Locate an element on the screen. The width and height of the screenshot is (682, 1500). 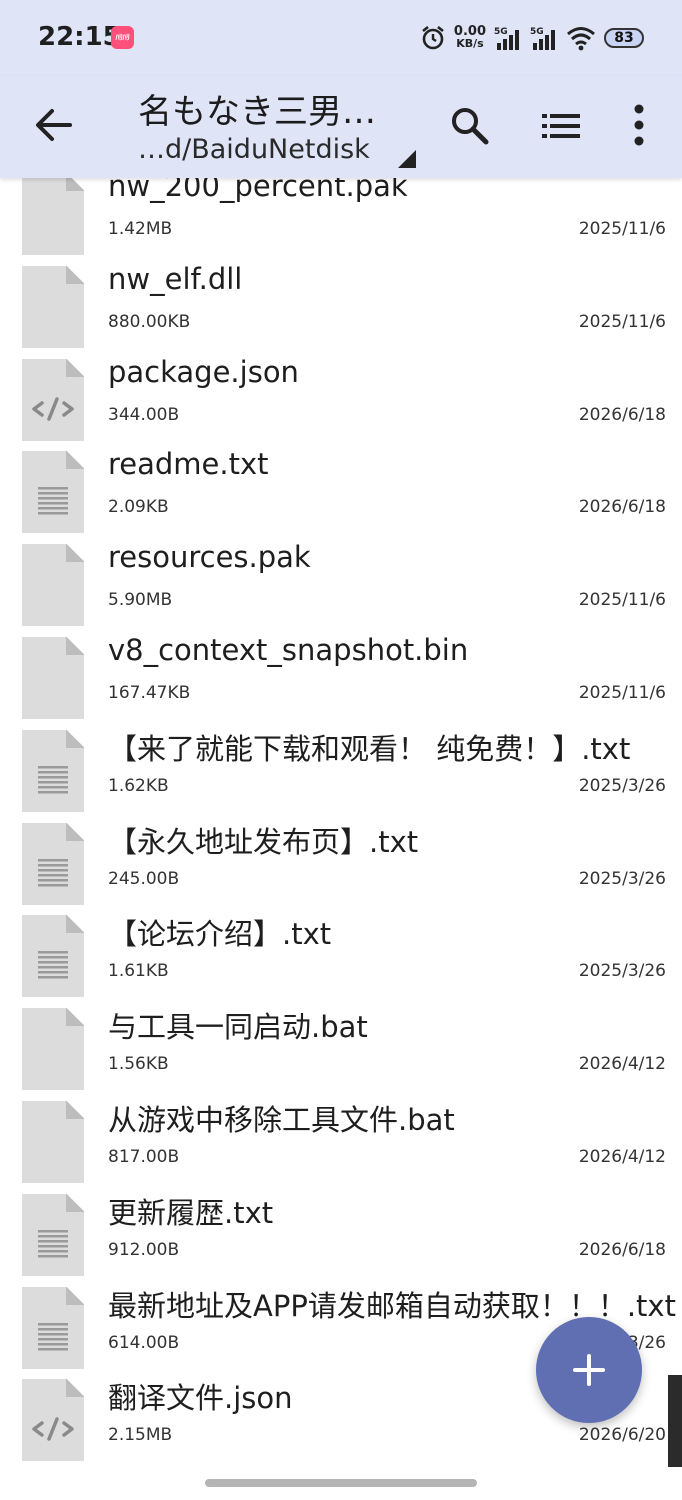
add-button is located at coordinates (589, 1370).